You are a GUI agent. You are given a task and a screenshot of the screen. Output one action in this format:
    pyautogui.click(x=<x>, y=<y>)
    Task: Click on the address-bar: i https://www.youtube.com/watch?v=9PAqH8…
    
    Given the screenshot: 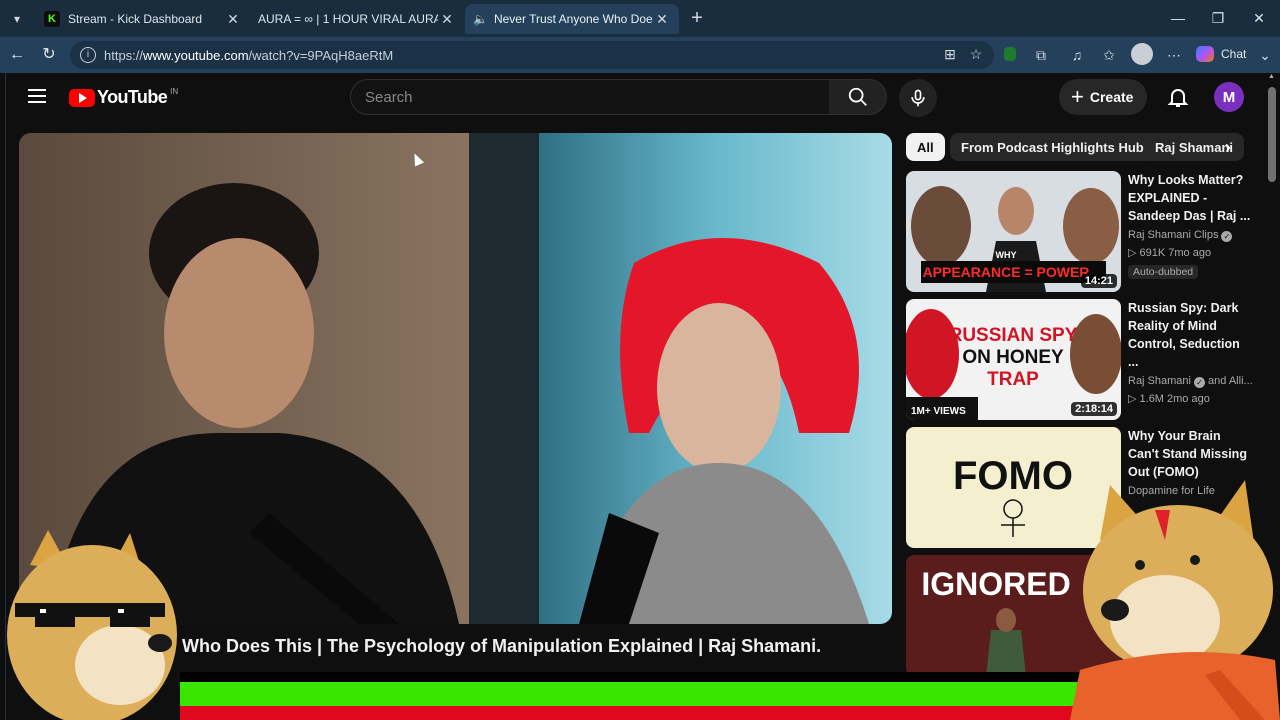 What is the action you would take?
    pyautogui.click(x=532, y=55)
    